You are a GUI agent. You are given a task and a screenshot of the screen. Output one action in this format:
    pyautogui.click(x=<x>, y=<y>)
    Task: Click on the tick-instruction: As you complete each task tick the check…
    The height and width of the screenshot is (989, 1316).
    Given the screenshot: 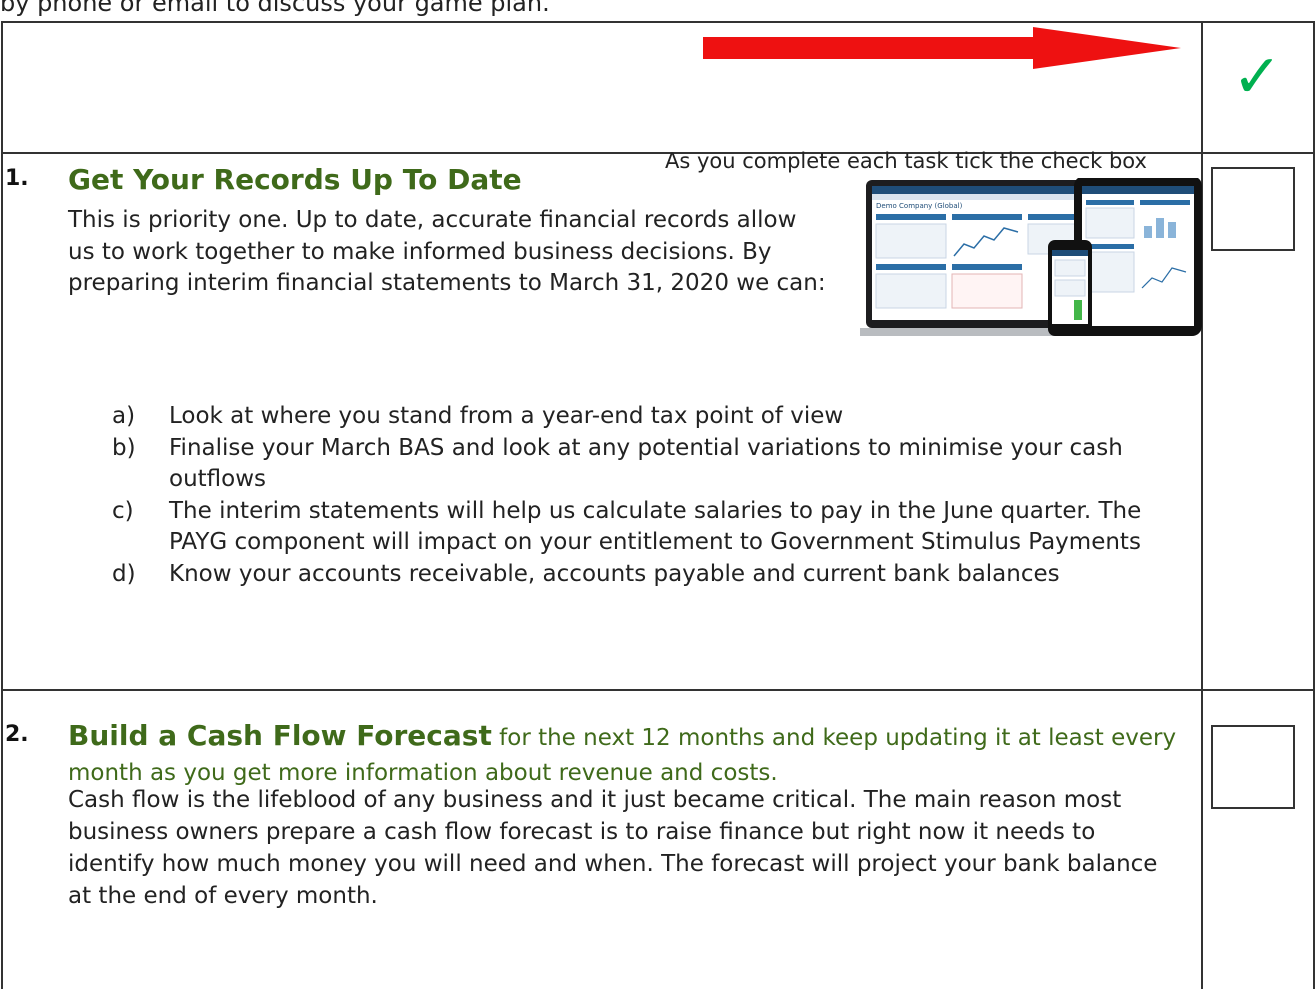 What is the action you would take?
    pyautogui.click(x=906, y=161)
    